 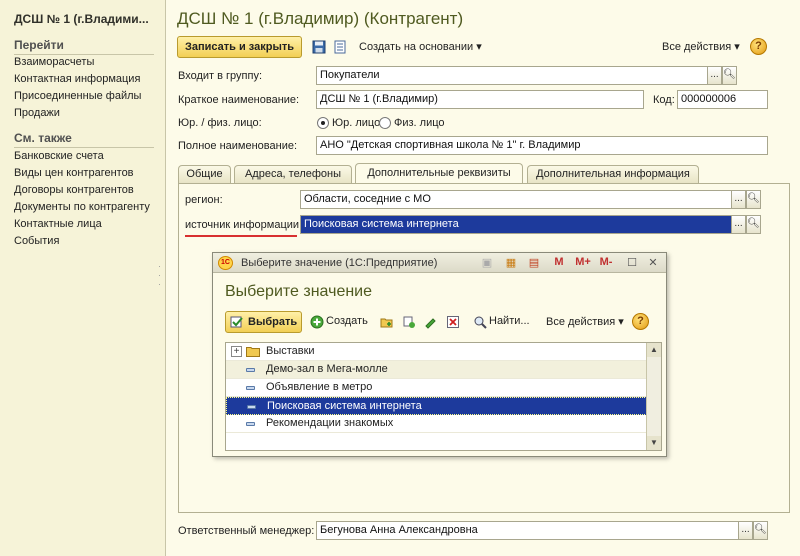 I want to click on error-underline, so click(x=241, y=236).